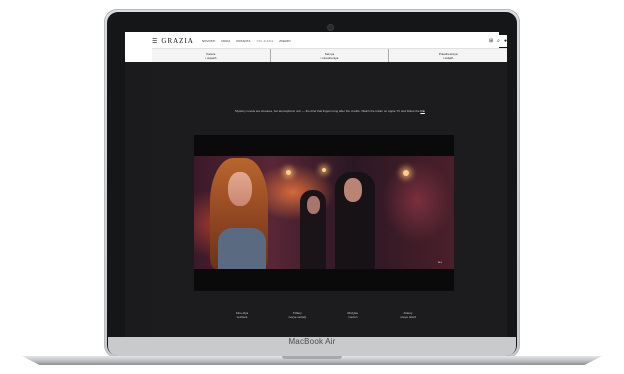  Describe the element at coordinates (243, 41) in the screenshot. I see `menu-item: Krasota` at that location.